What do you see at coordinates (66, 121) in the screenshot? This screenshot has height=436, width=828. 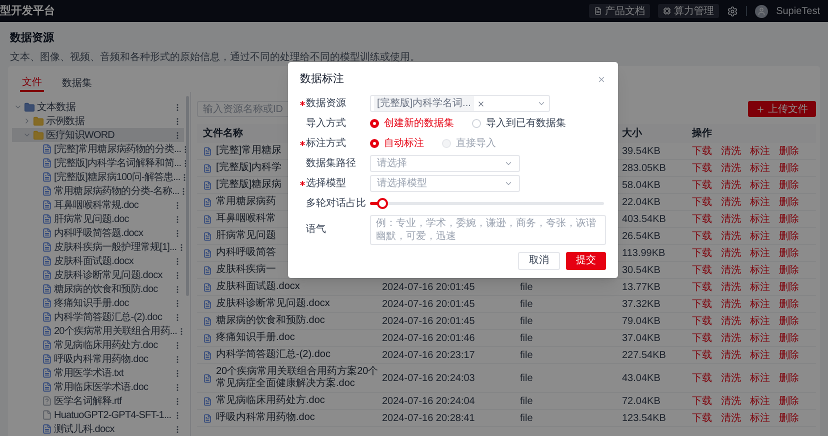 I see `tree-item-label: 示例数据` at bounding box center [66, 121].